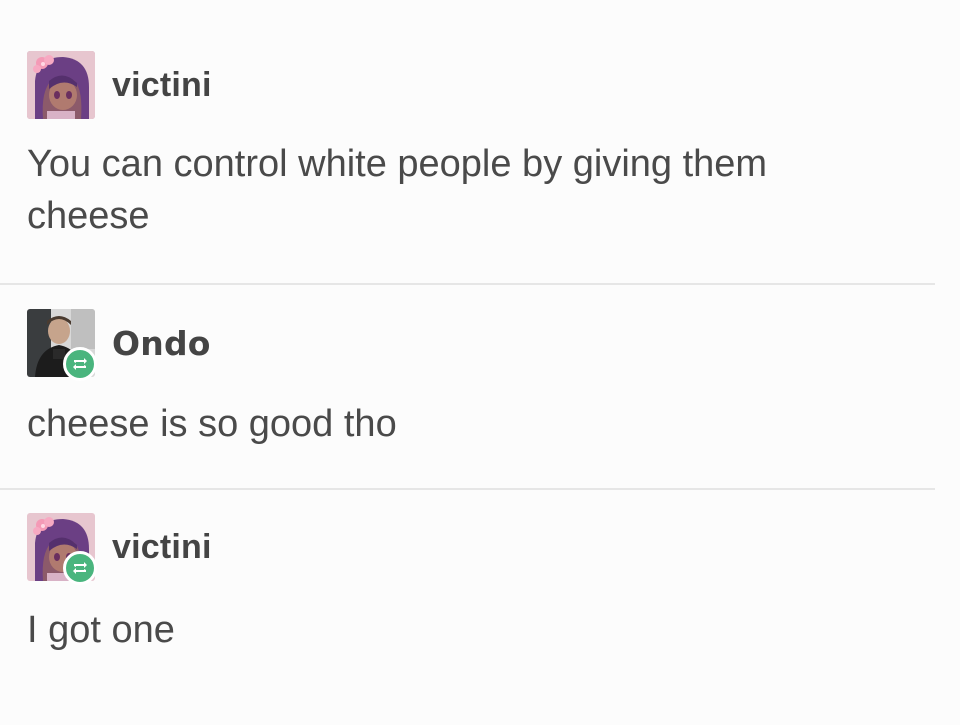 Image resolution: width=960 pixels, height=725 pixels. I want to click on post-header: Ondo, so click(119, 344).